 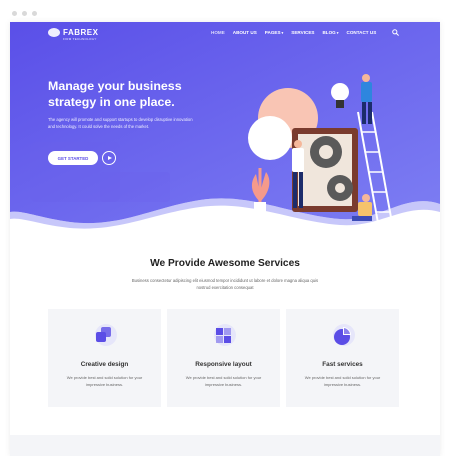 I want to click on grid-icon, so click(x=225, y=335).